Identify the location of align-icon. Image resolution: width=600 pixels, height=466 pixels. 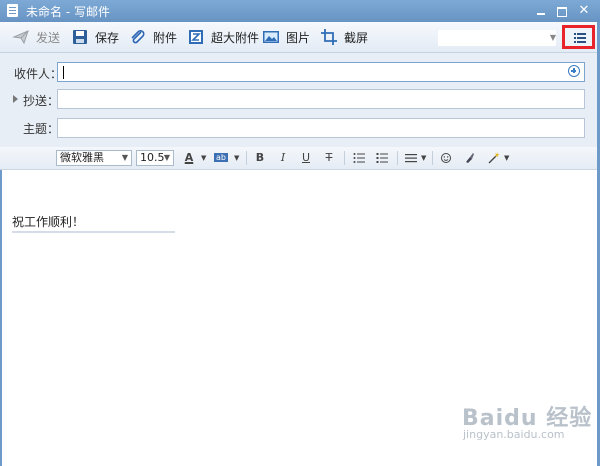
(411, 158).